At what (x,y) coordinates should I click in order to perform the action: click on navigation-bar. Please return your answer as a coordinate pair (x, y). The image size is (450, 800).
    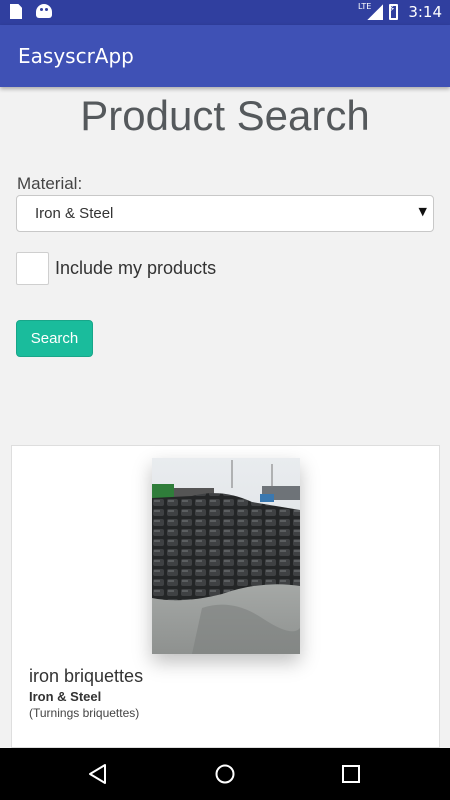
    Looking at the image, I should click on (225, 774).